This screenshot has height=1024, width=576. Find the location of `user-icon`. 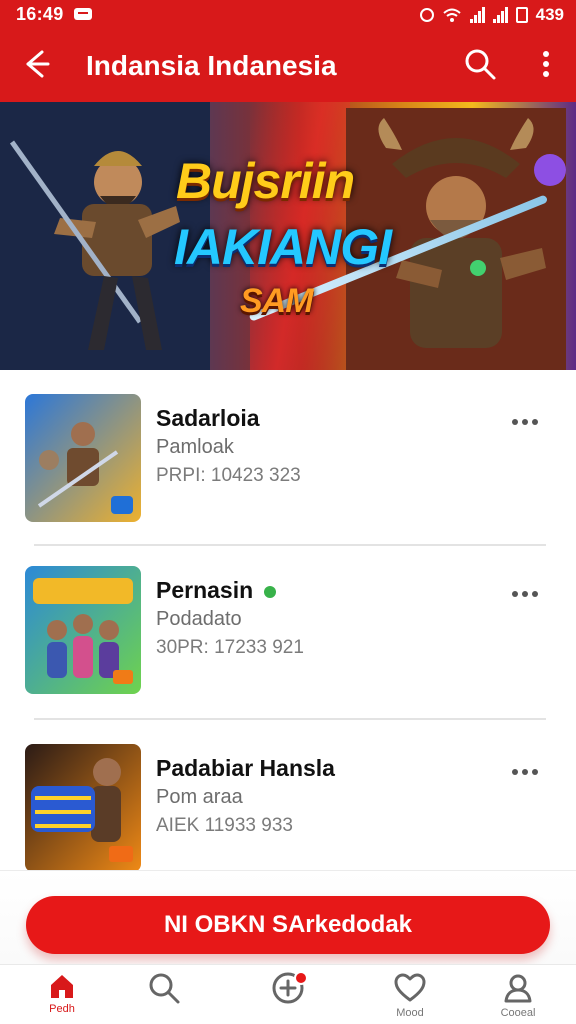

user-icon is located at coordinates (518, 988).